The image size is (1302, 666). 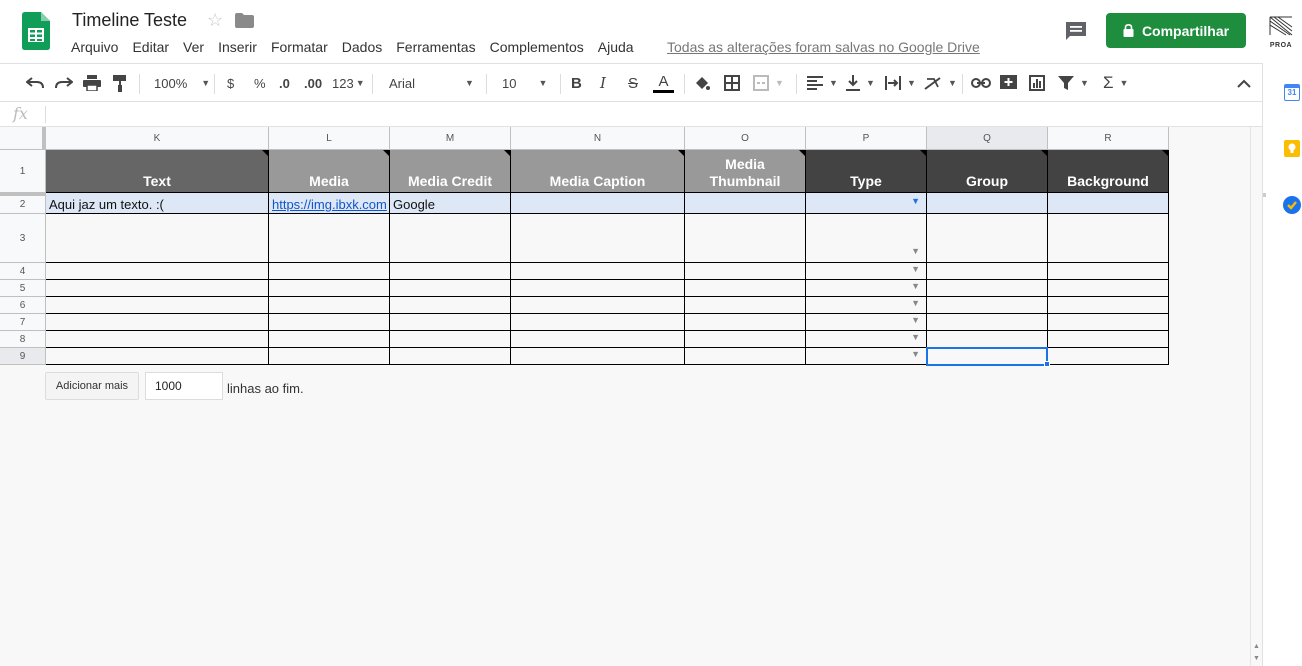 I want to click on comments-icon, so click(x=1076, y=31).